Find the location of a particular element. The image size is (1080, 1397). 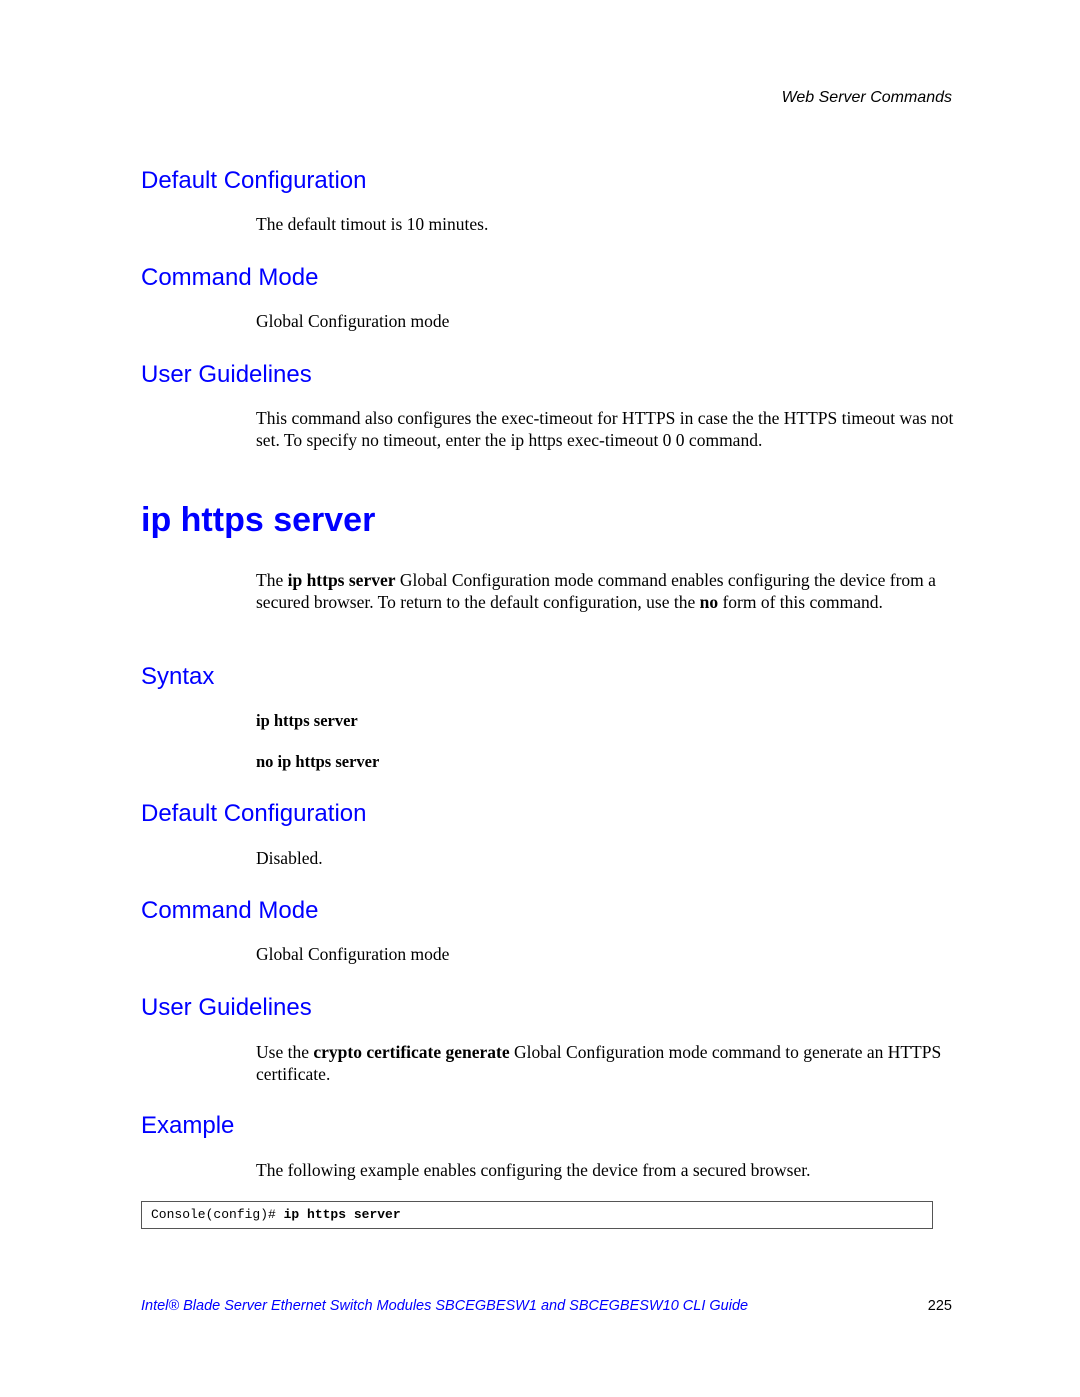

description-bold-command: ip https server is located at coordinates (341, 580).